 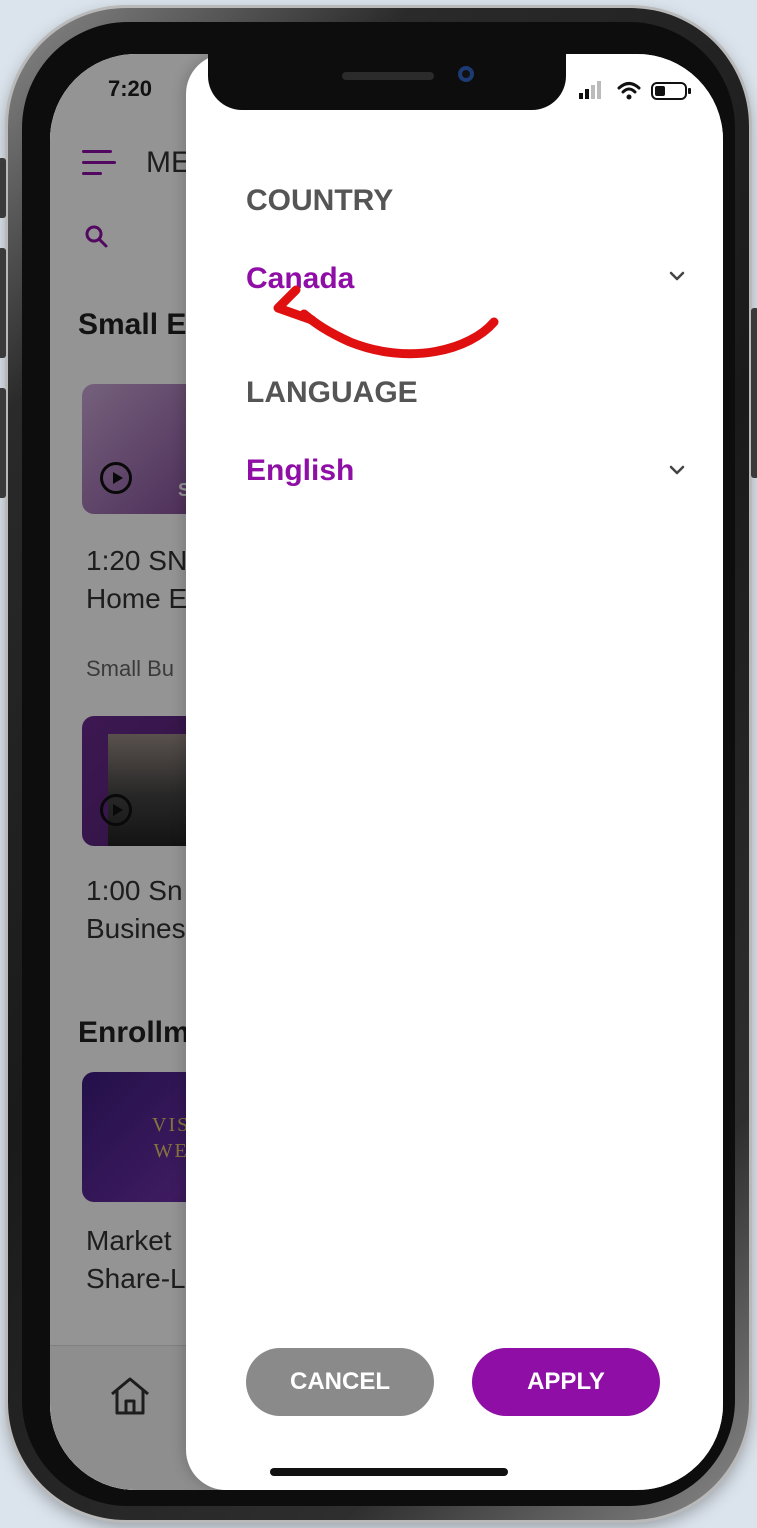 I want to click on signal-icon, so click(x=590, y=90).